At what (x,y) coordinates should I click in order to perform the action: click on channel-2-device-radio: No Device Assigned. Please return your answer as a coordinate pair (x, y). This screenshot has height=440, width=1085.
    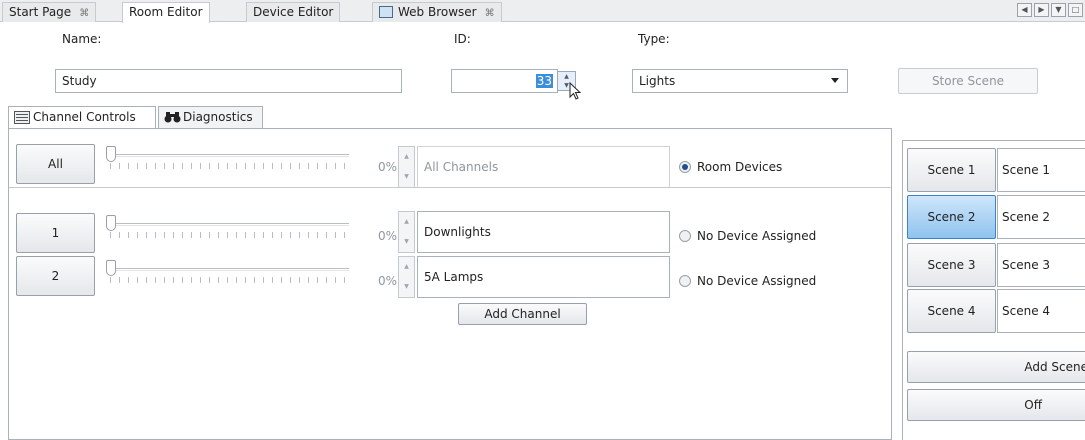
    Looking at the image, I should click on (747, 281).